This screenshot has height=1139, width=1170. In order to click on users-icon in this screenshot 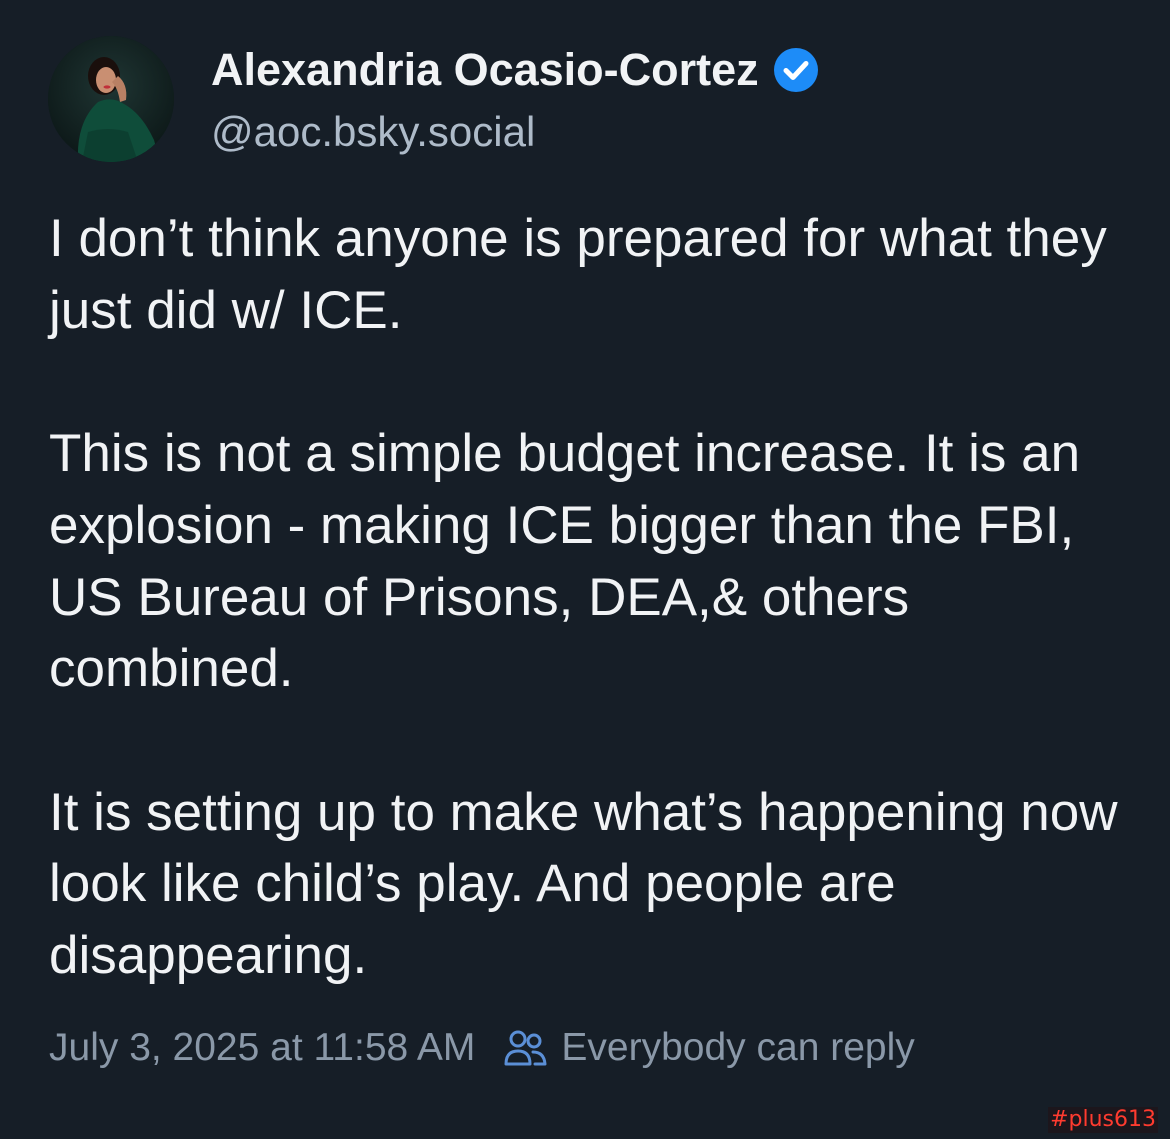, I will do `click(525, 1048)`.